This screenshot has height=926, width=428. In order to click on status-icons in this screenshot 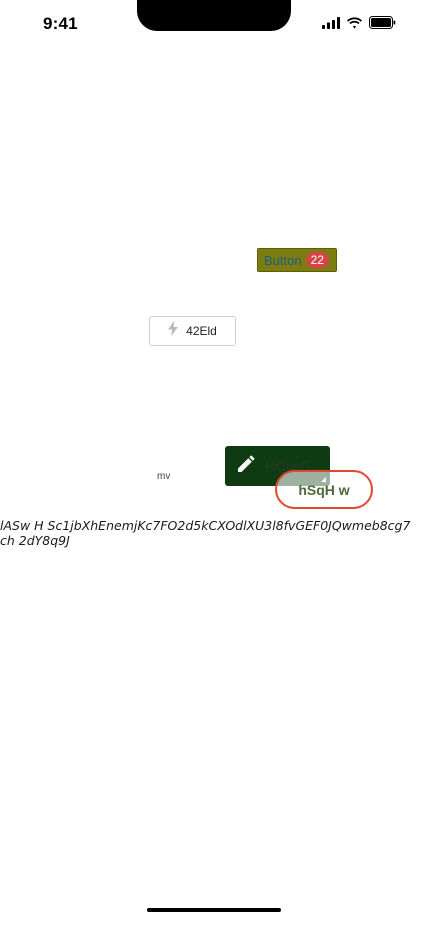, I will do `click(359, 25)`.